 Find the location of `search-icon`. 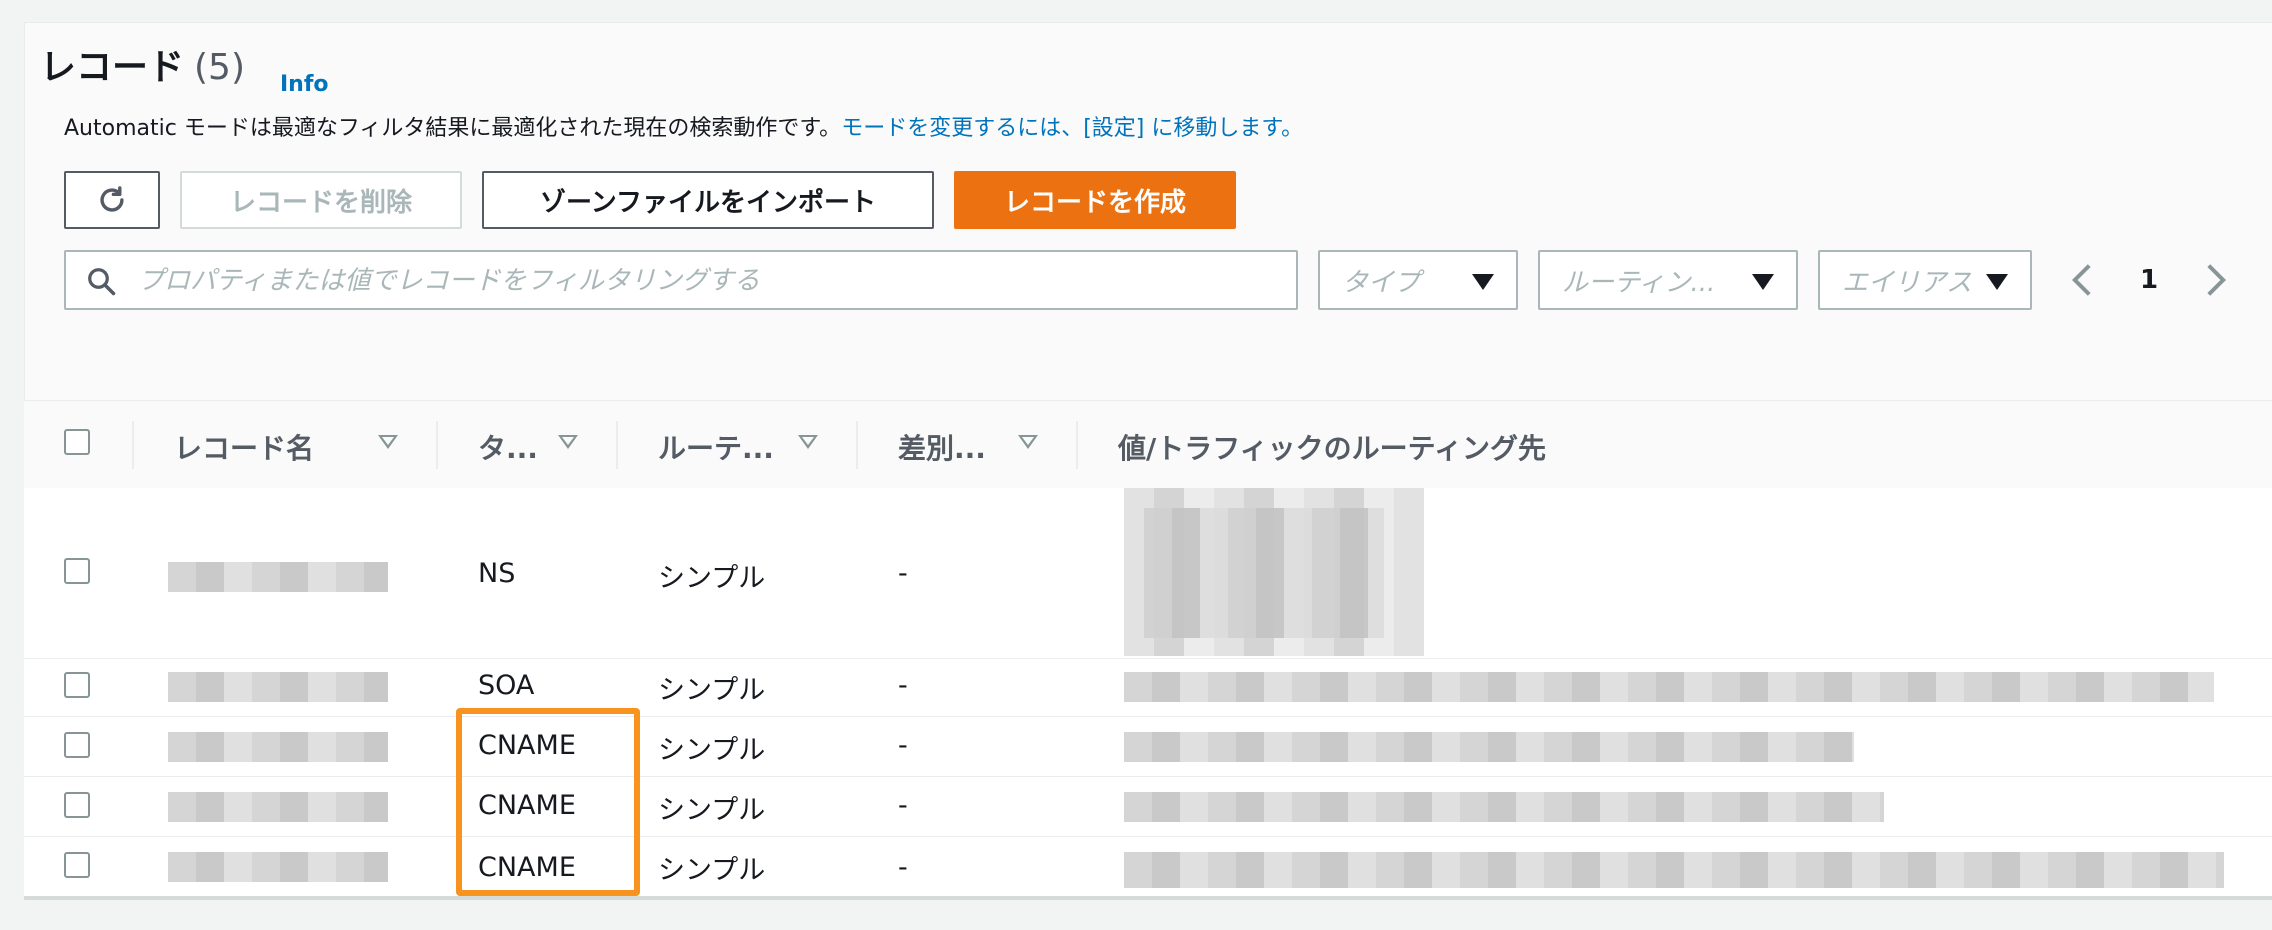

search-icon is located at coordinates (102, 282).